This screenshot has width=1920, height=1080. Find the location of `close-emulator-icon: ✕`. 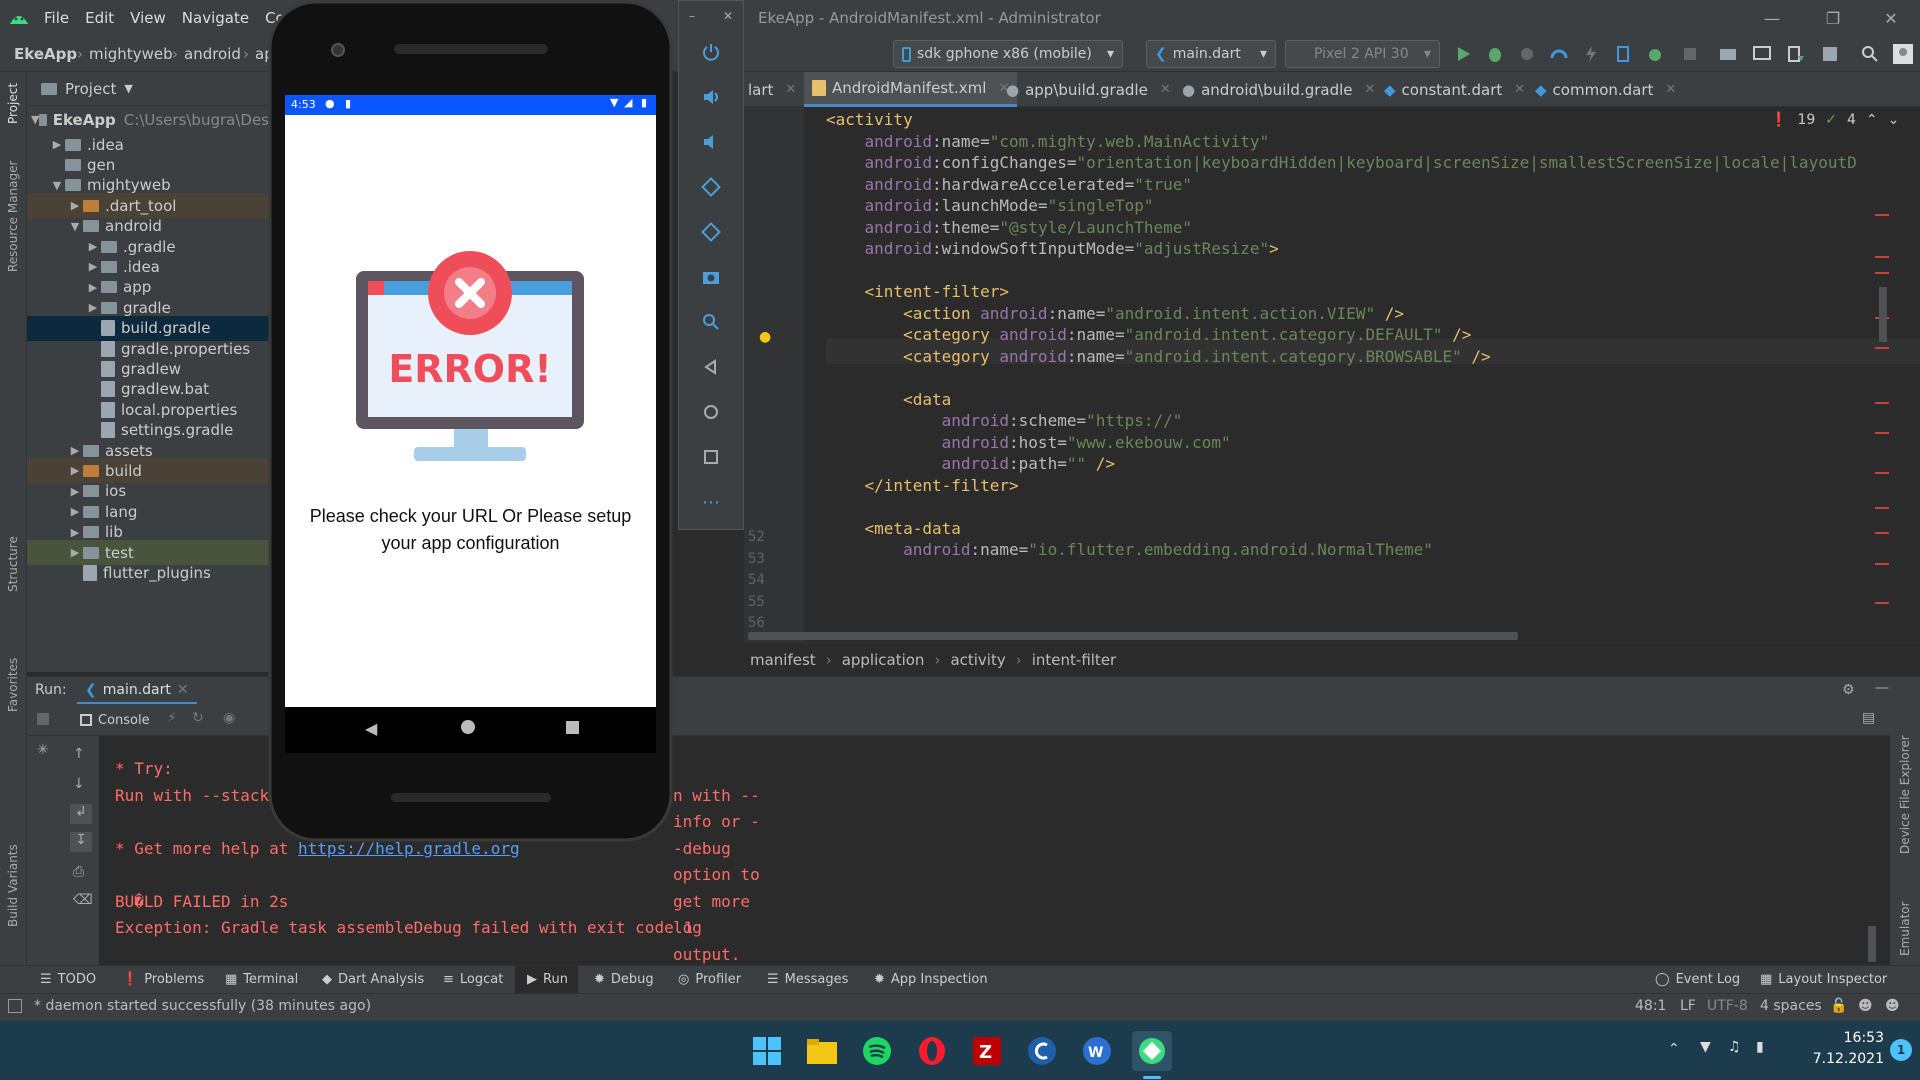

close-emulator-icon: ✕ is located at coordinates (728, 16).